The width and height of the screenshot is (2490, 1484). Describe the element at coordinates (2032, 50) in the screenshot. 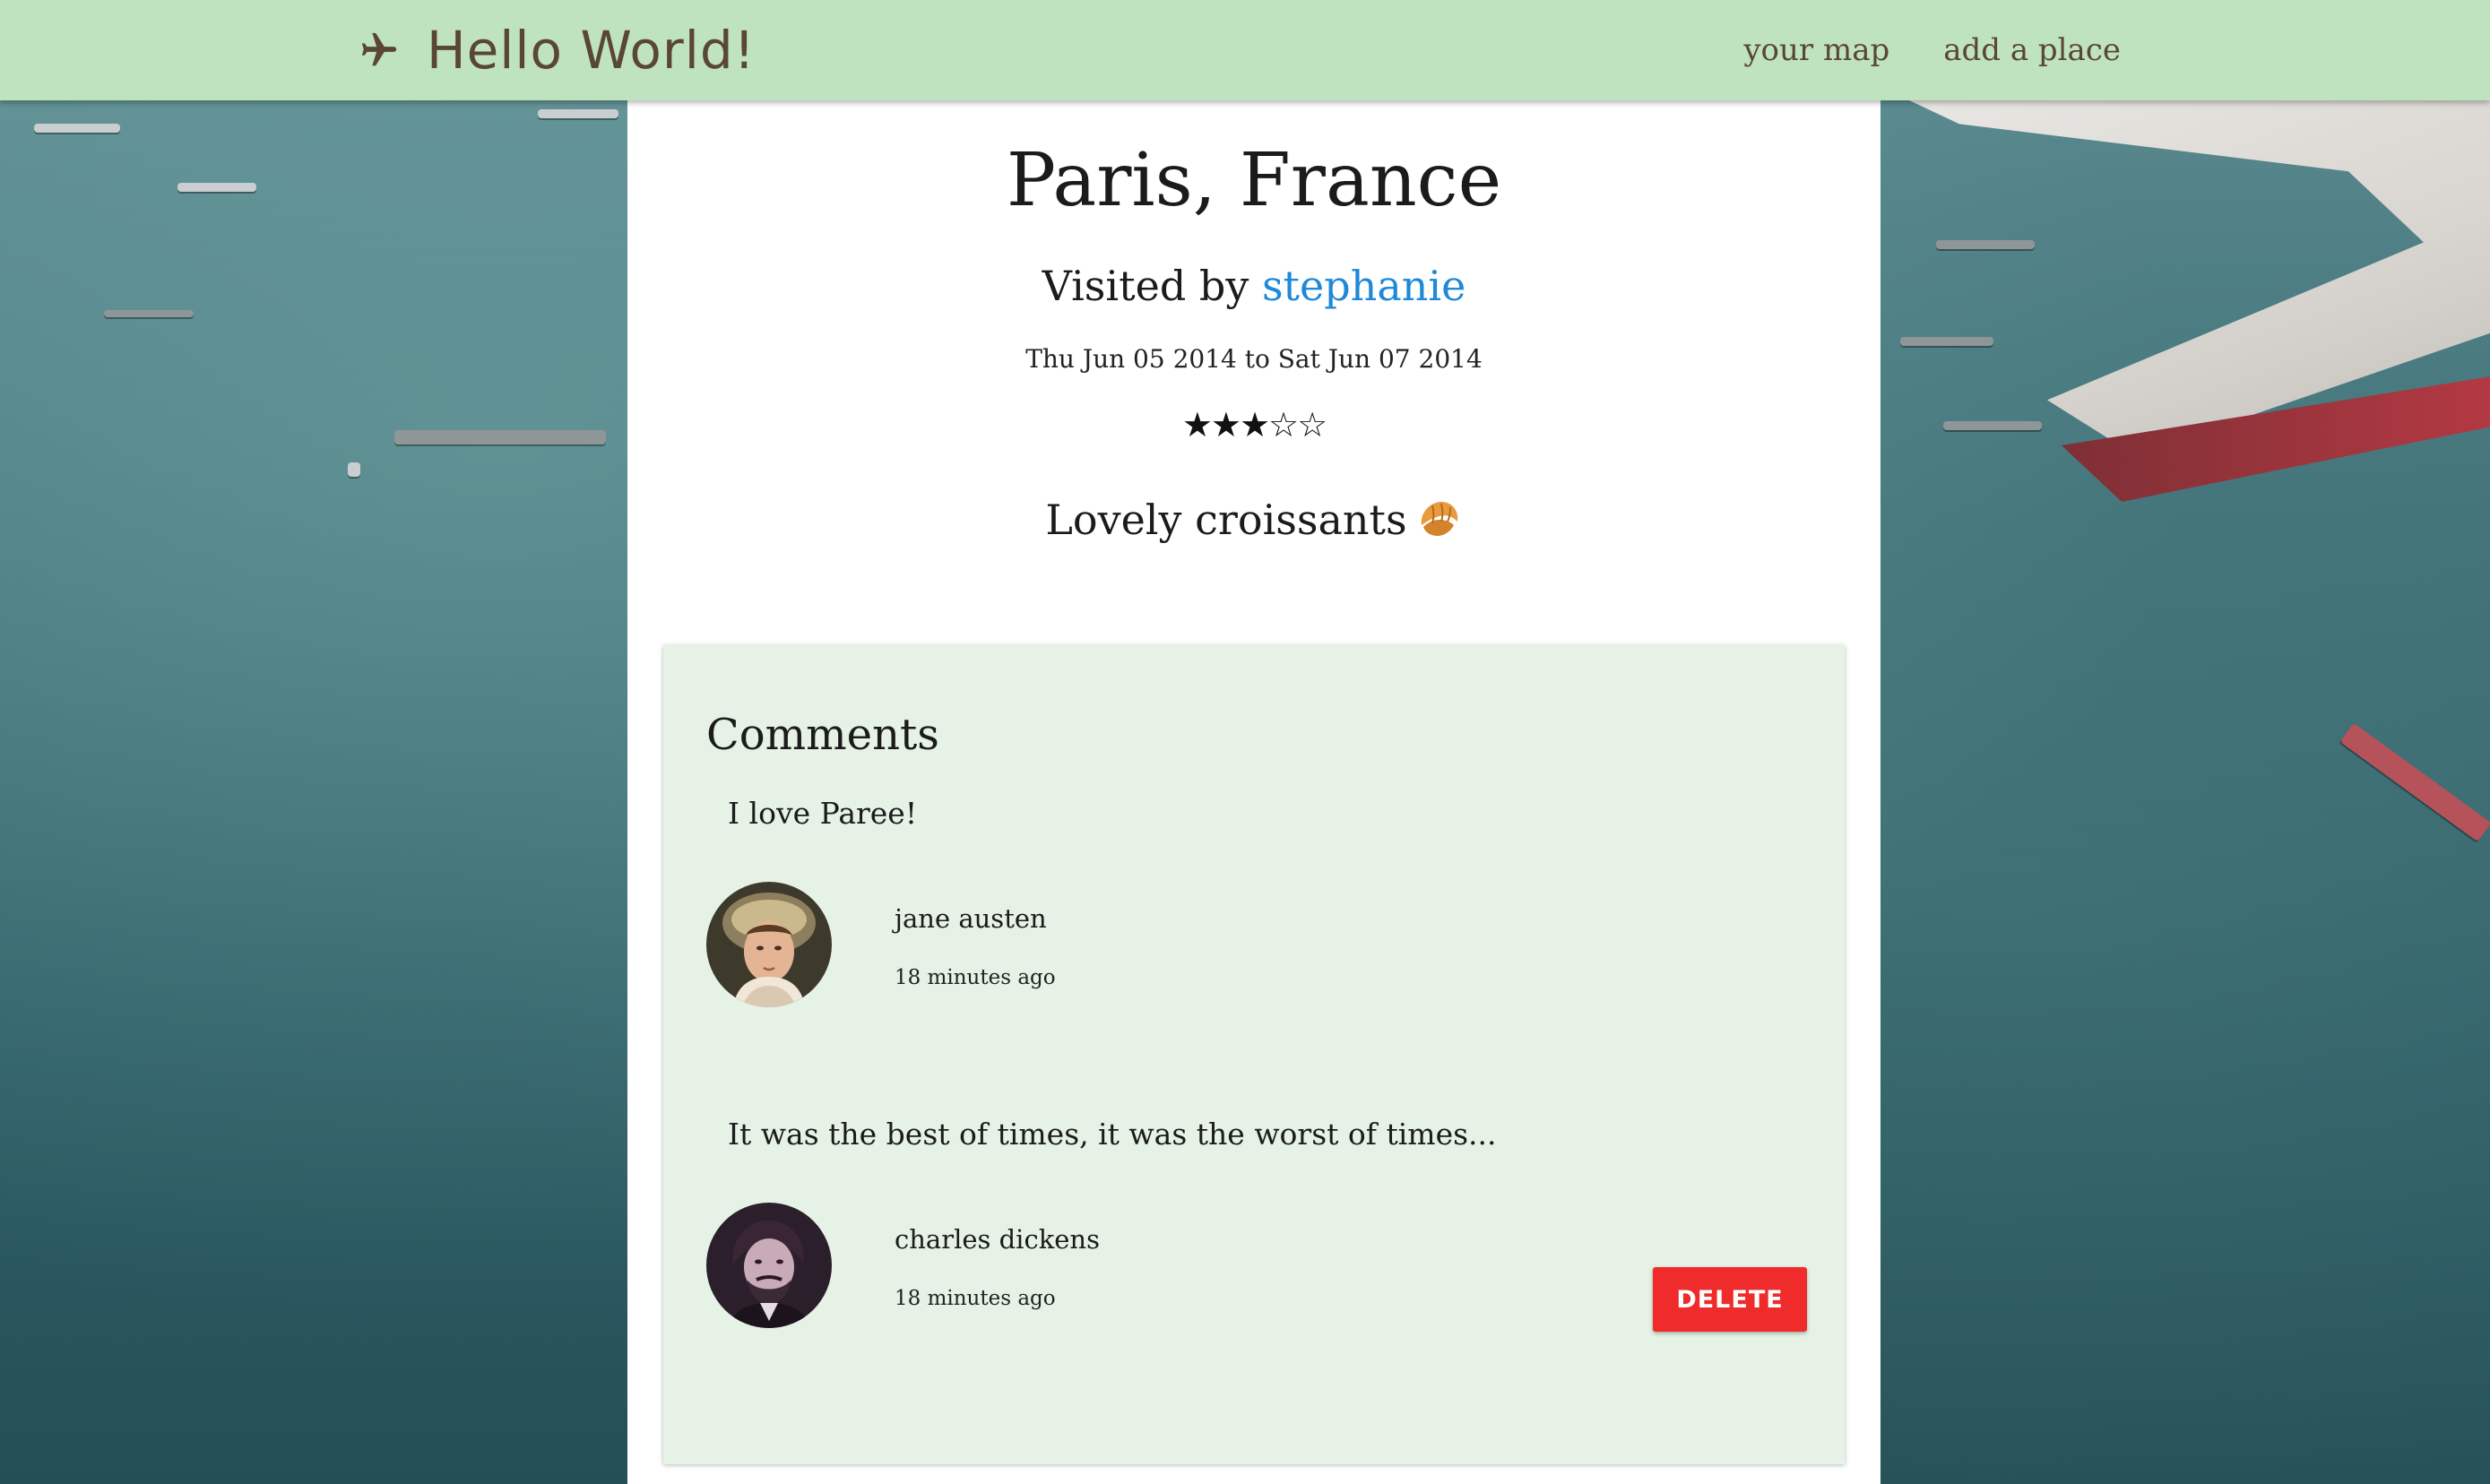

I see `nav-link-add-a-place: add a place` at that location.